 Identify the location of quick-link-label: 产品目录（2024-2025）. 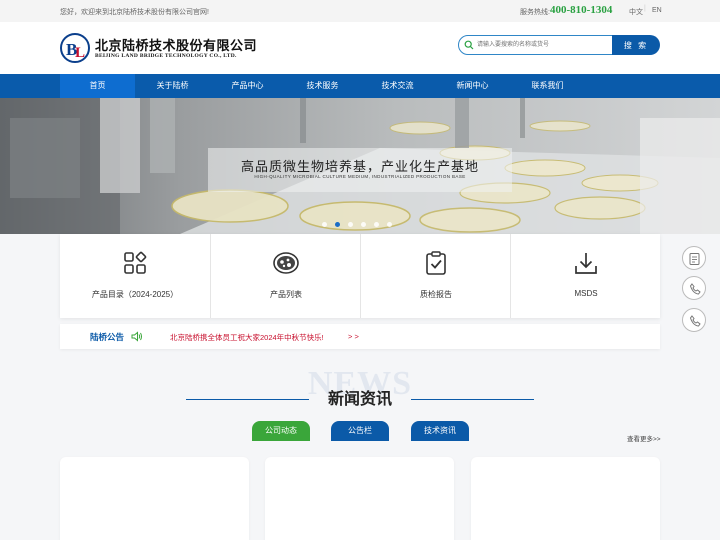
(135, 294).